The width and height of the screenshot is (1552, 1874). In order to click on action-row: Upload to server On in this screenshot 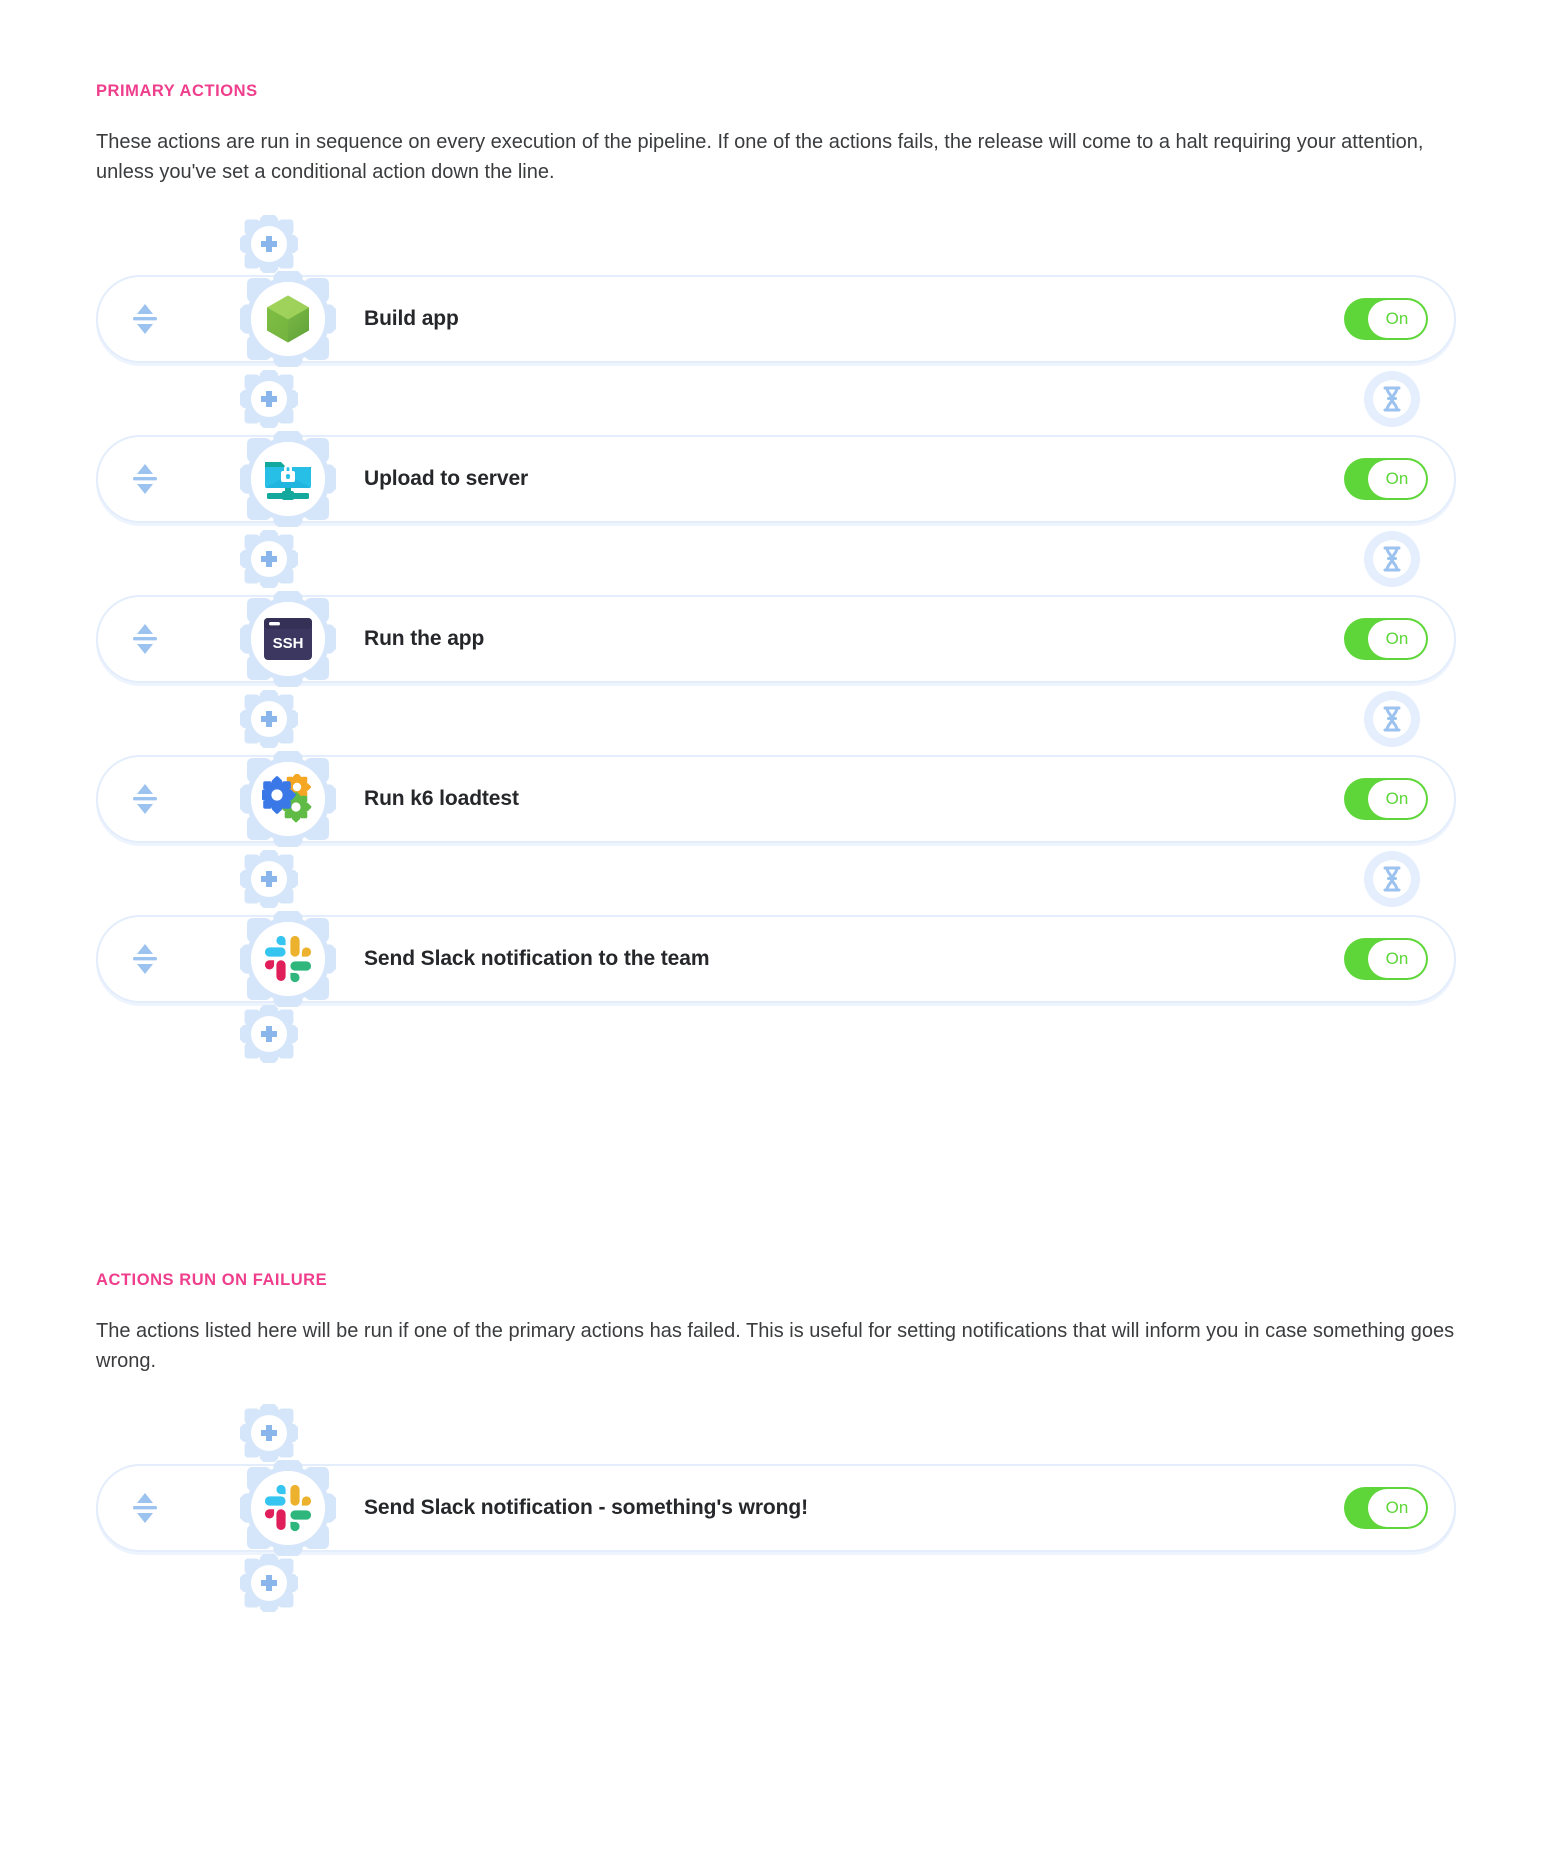, I will do `click(776, 479)`.